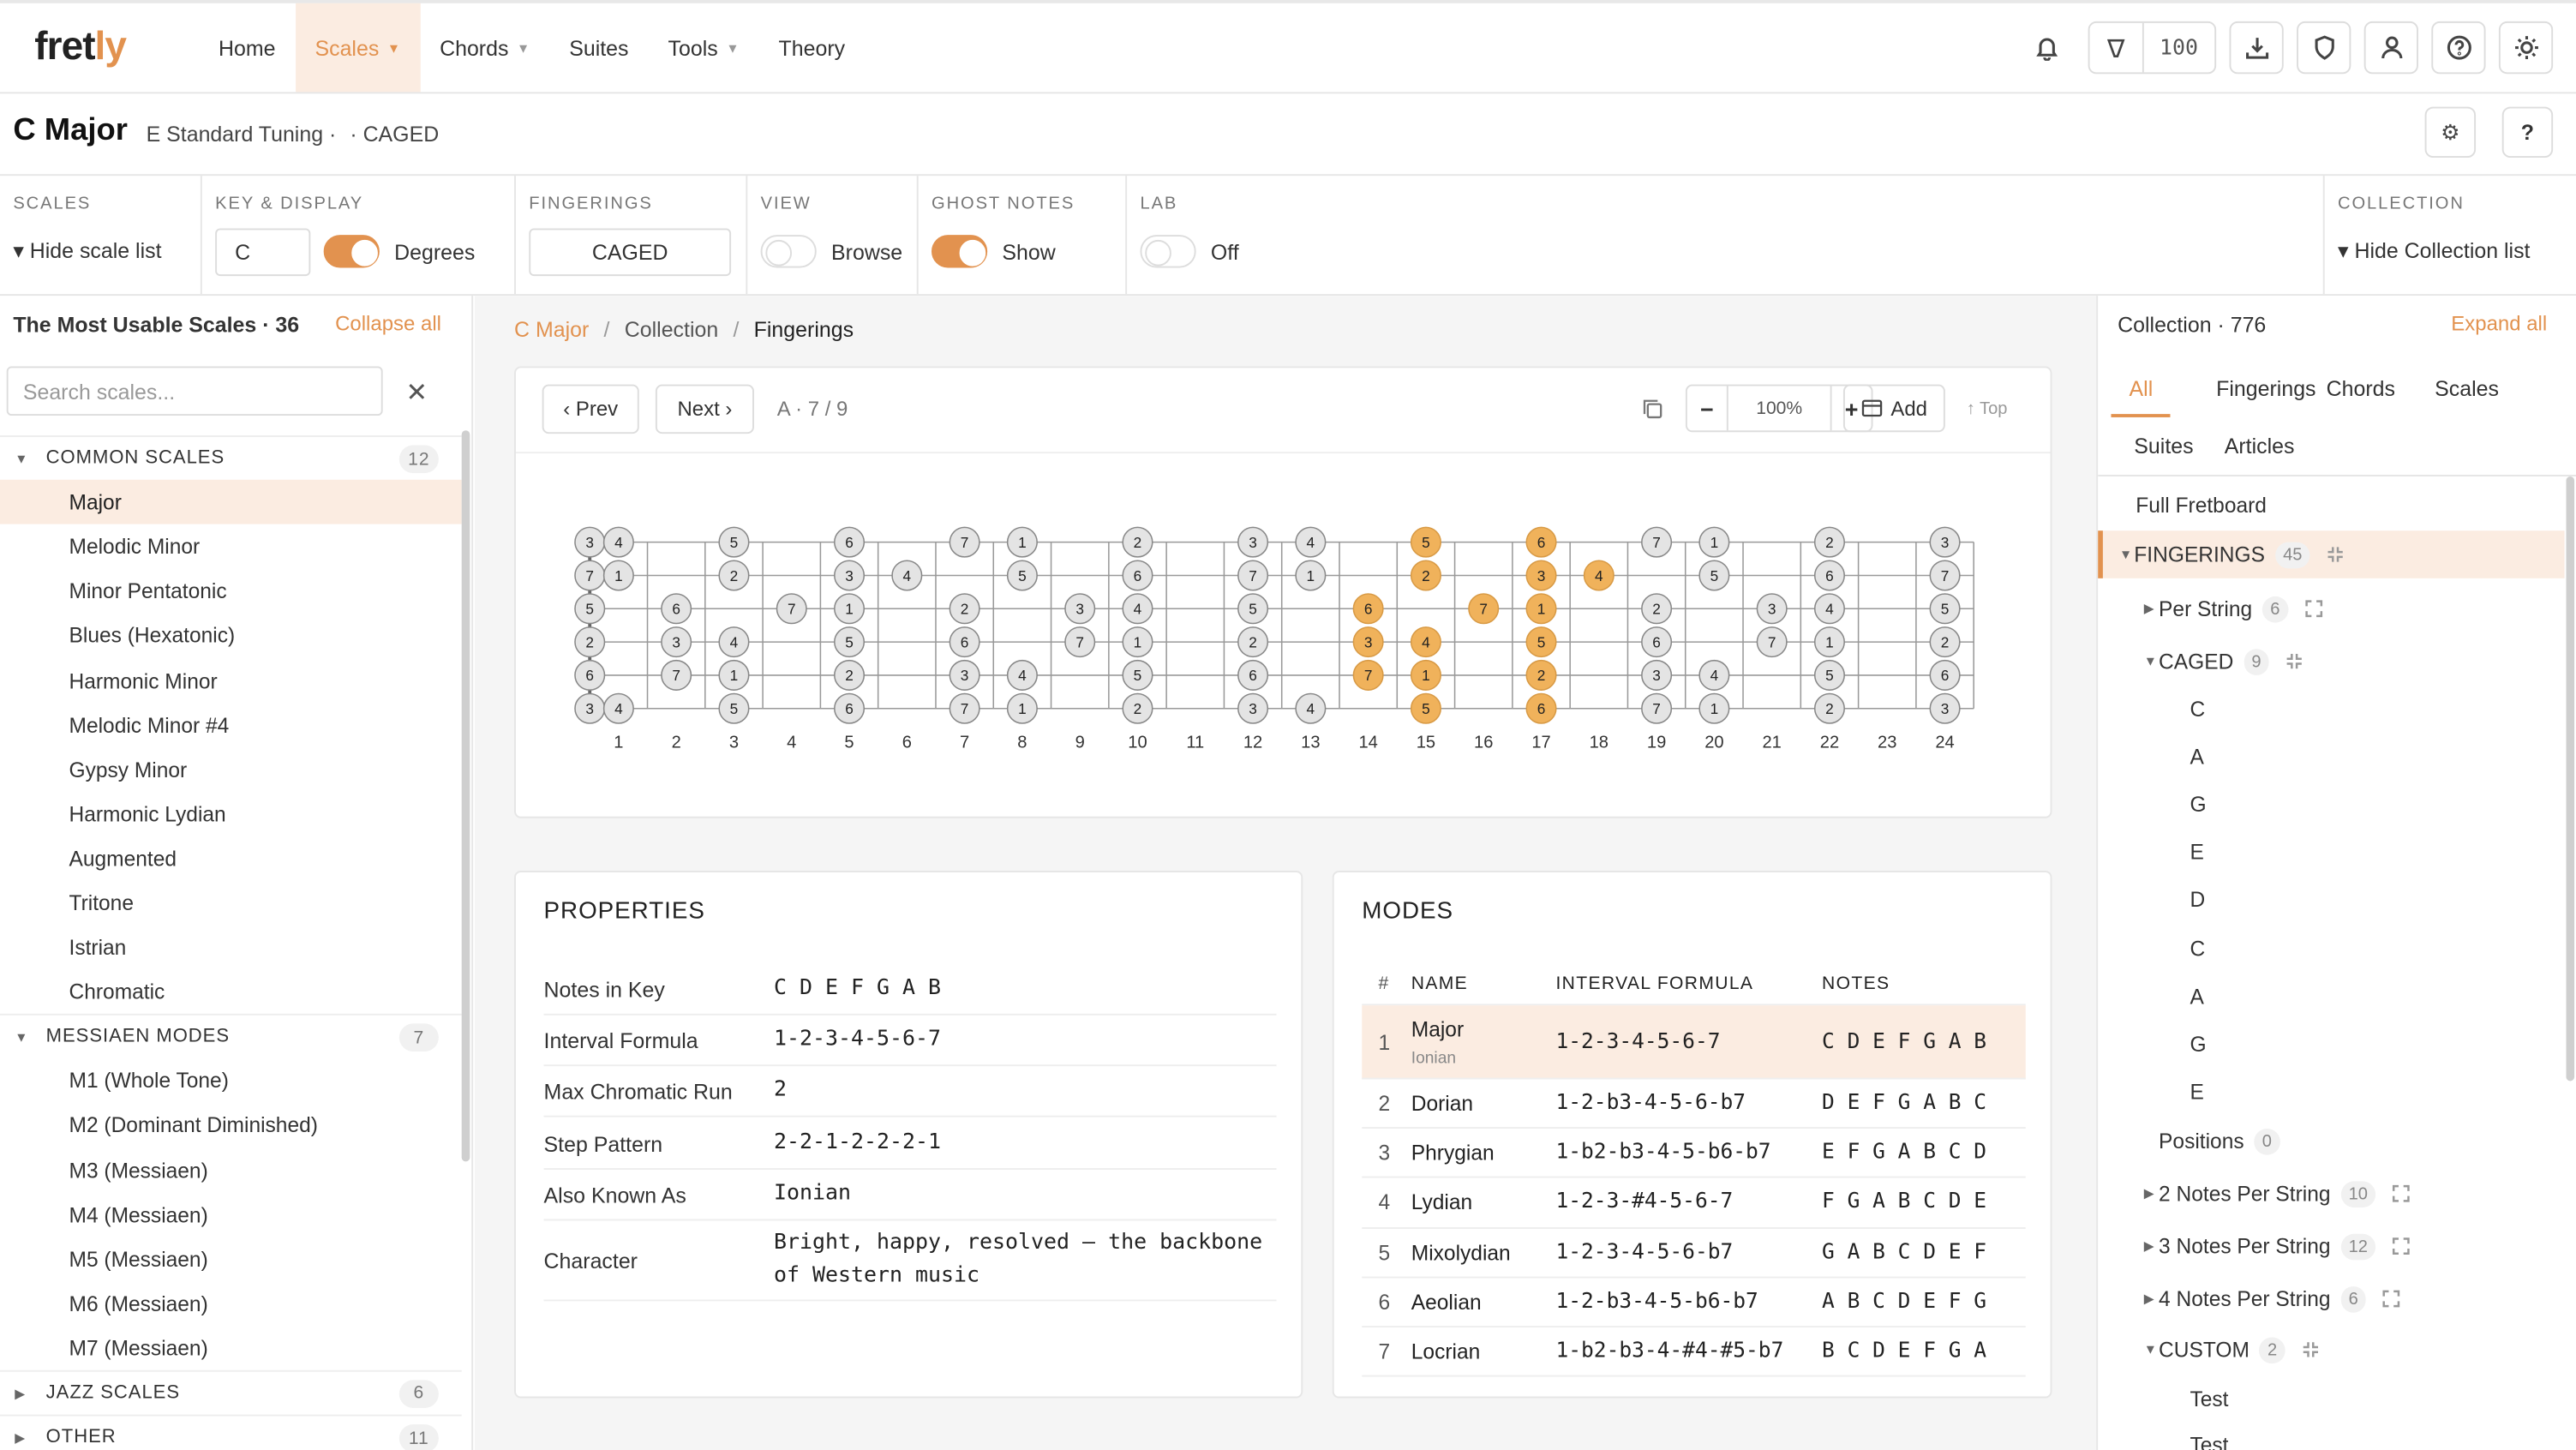  I want to click on scale-item: Istrian, so click(231, 947).